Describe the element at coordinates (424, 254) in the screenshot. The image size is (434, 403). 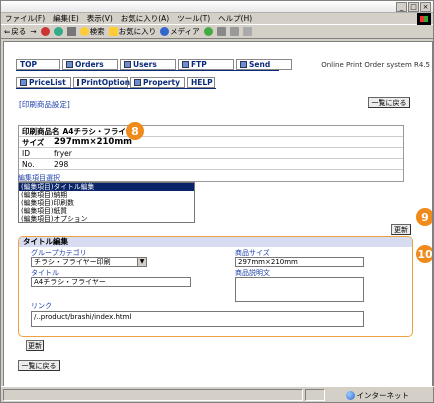
I see `callout-10: 10` at that location.